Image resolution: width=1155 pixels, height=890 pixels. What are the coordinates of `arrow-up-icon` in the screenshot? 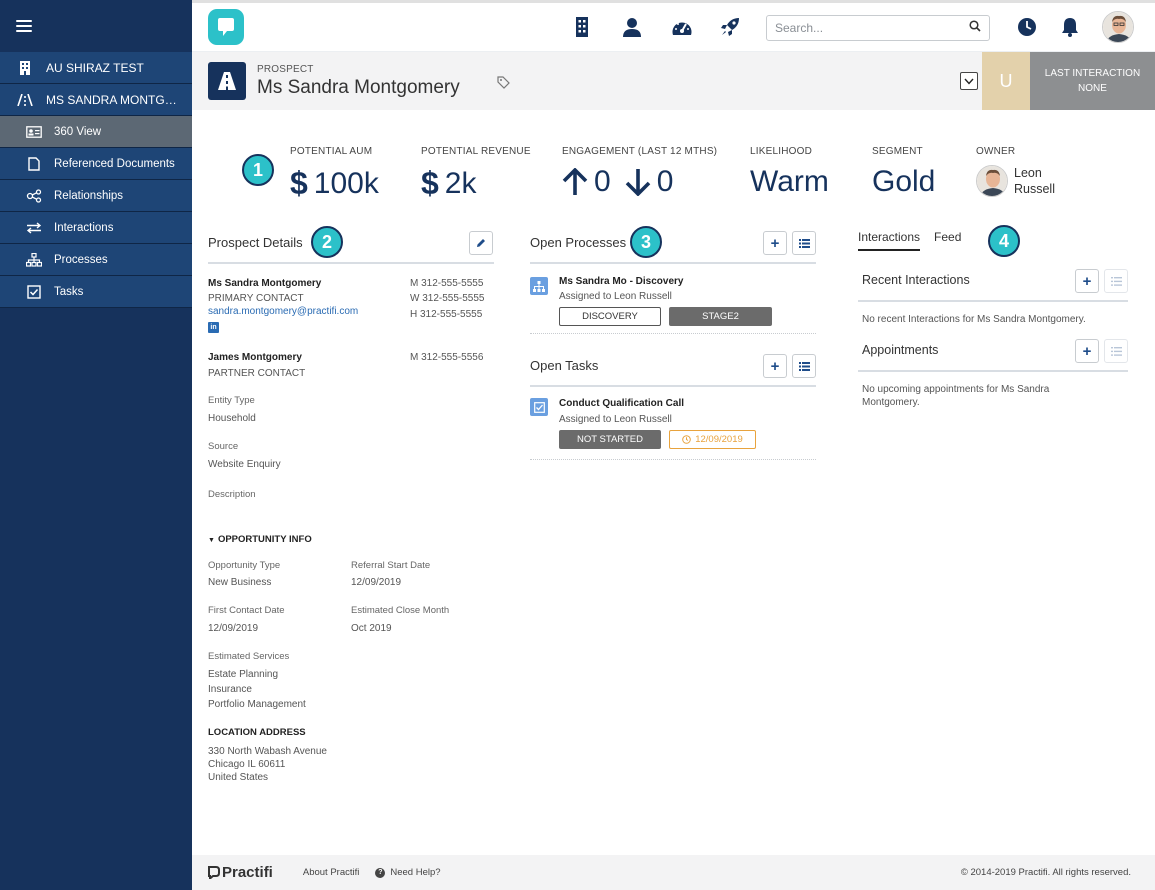 It's located at (575, 181).